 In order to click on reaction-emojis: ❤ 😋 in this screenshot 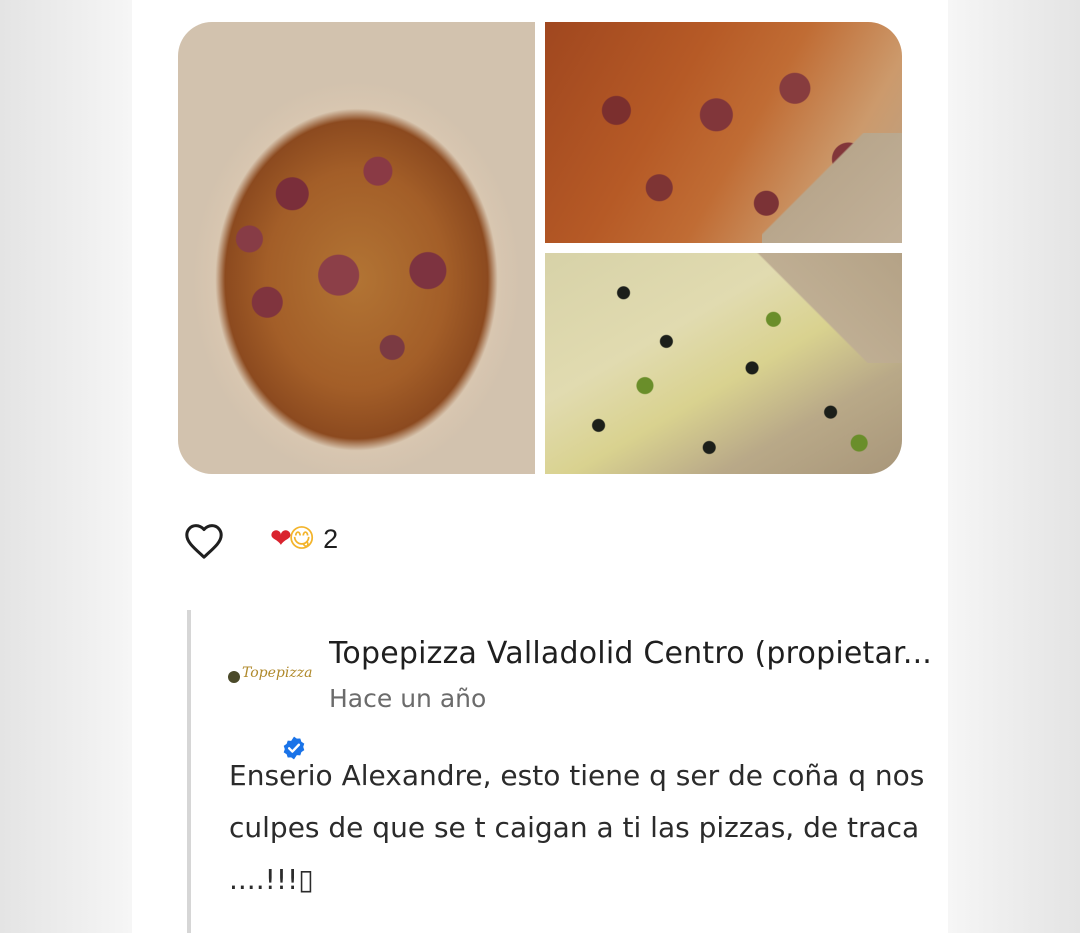, I will do `click(292, 539)`.